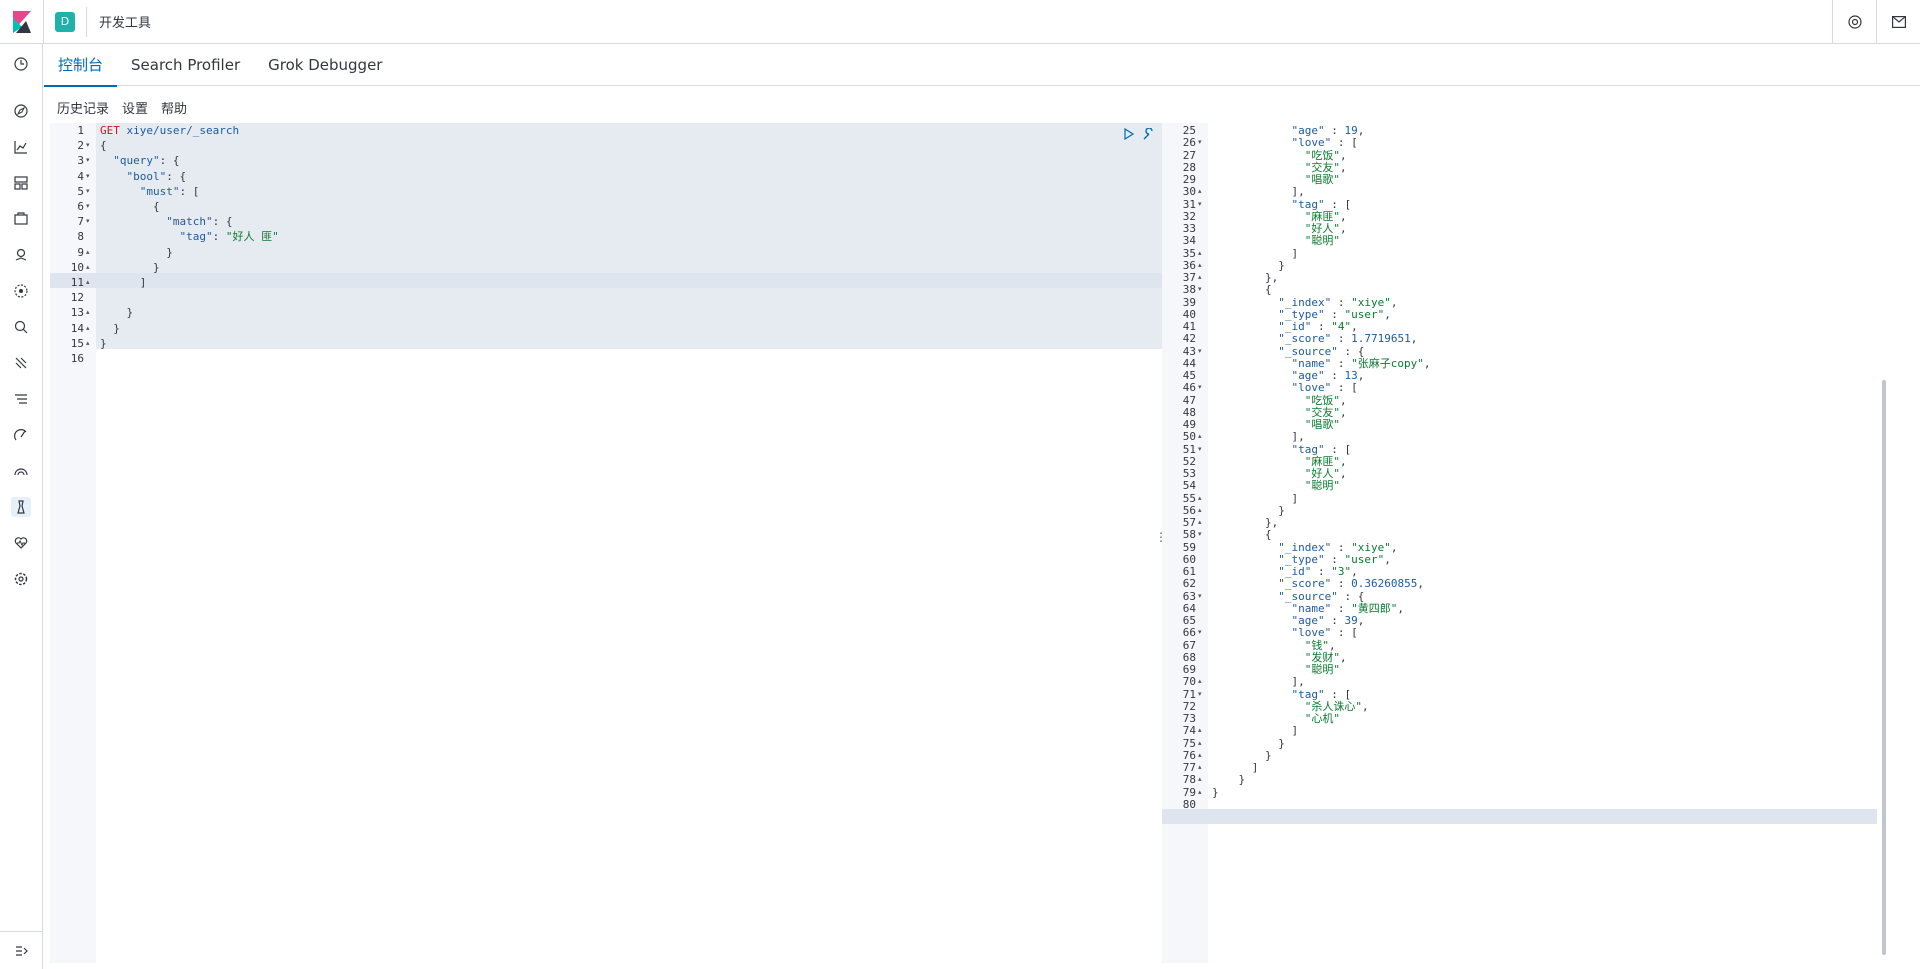 This screenshot has height=969, width=1920. What do you see at coordinates (625, 280) in the screenshot?
I see `active-line-highlight` at bounding box center [625, 280].